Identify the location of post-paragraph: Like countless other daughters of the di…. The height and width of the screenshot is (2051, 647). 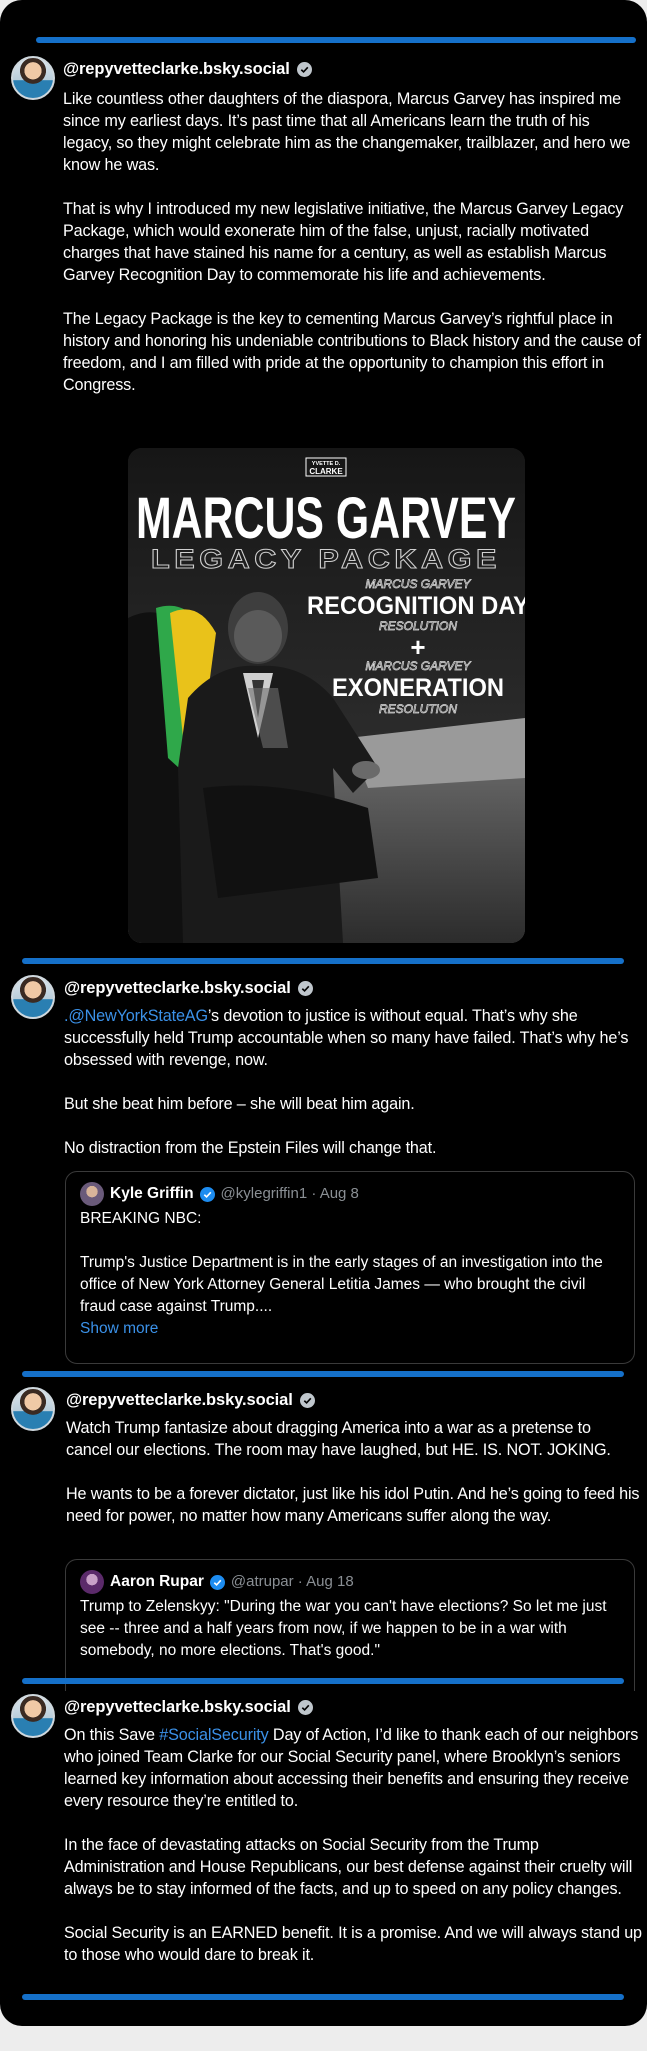
(347, 132).